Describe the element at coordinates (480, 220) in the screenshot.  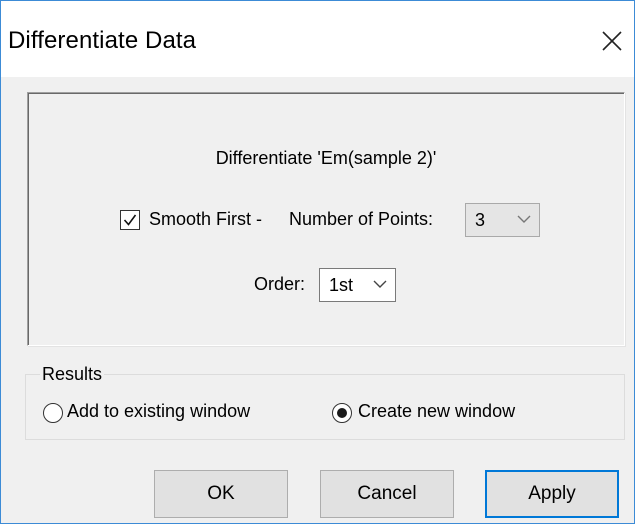
I see `number-of-points-value: 3` at that location.